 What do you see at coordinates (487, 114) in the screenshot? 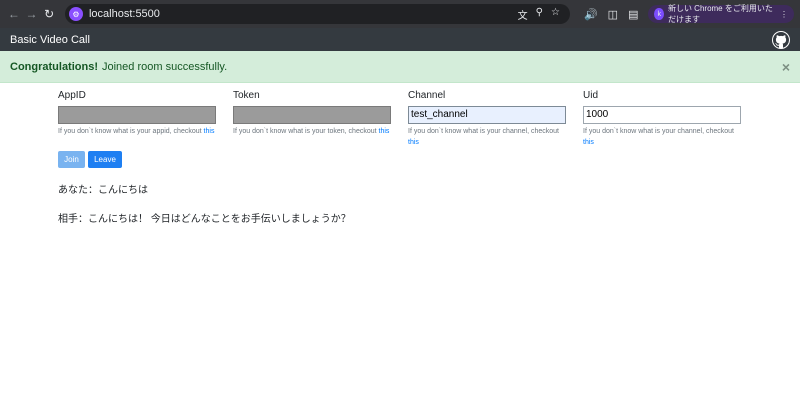
I see `channel-input` at bounding box center [487, 114].